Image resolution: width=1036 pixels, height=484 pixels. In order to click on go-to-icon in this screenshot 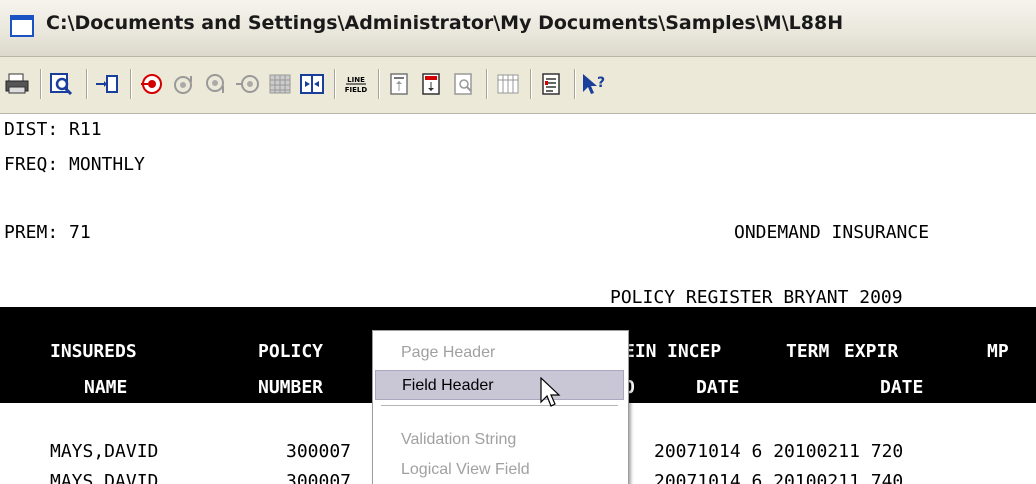, I will do `click(108, 84)`.